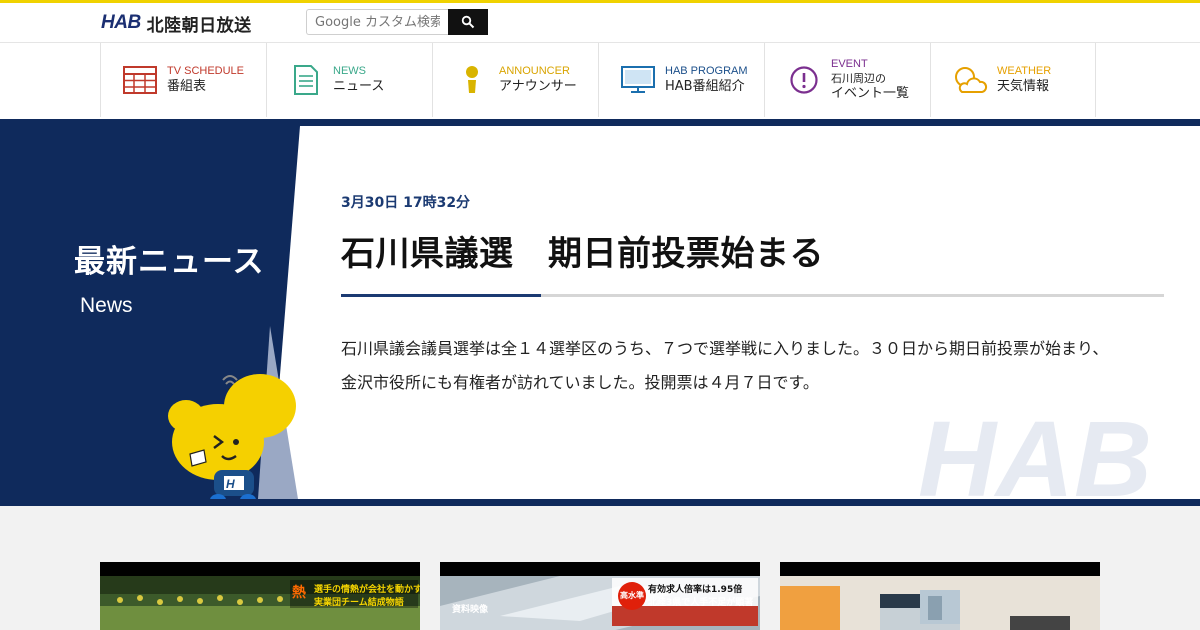 This screenshot has height=630, width=1200. Describe the element at coordinates (705, 86) in the screenshot. I see `nav-label-ja: HAB番組紹介` at that location.